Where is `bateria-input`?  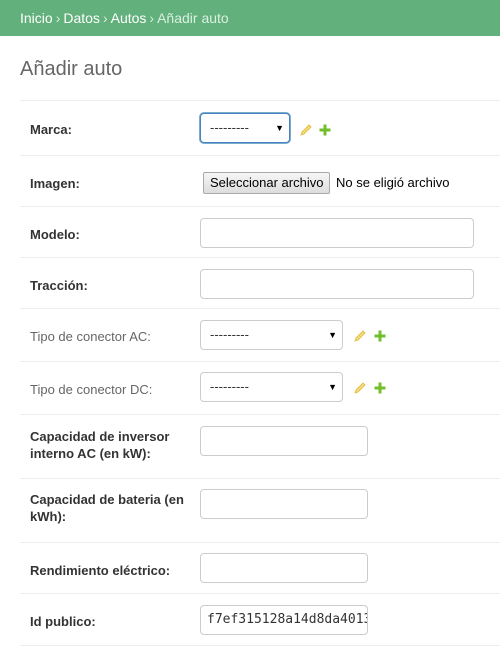
bateria-input is located at coordinates (284, 504).